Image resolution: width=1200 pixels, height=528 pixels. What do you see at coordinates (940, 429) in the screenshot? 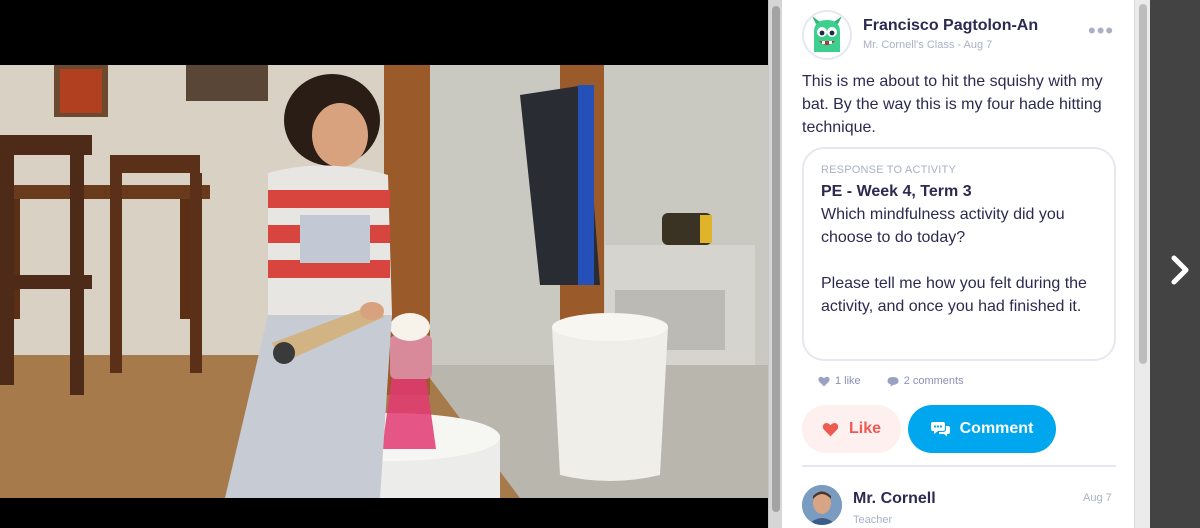
I see `comment-bubbles-icon` at bounding box center [940, 429].